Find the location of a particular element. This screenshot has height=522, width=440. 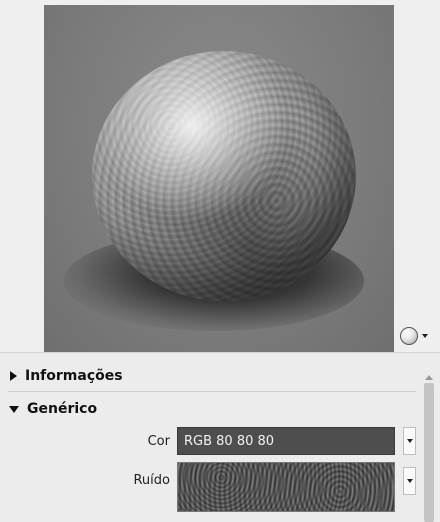

color-field: RGB 80 80 80 is located at coordinates (286, 441).